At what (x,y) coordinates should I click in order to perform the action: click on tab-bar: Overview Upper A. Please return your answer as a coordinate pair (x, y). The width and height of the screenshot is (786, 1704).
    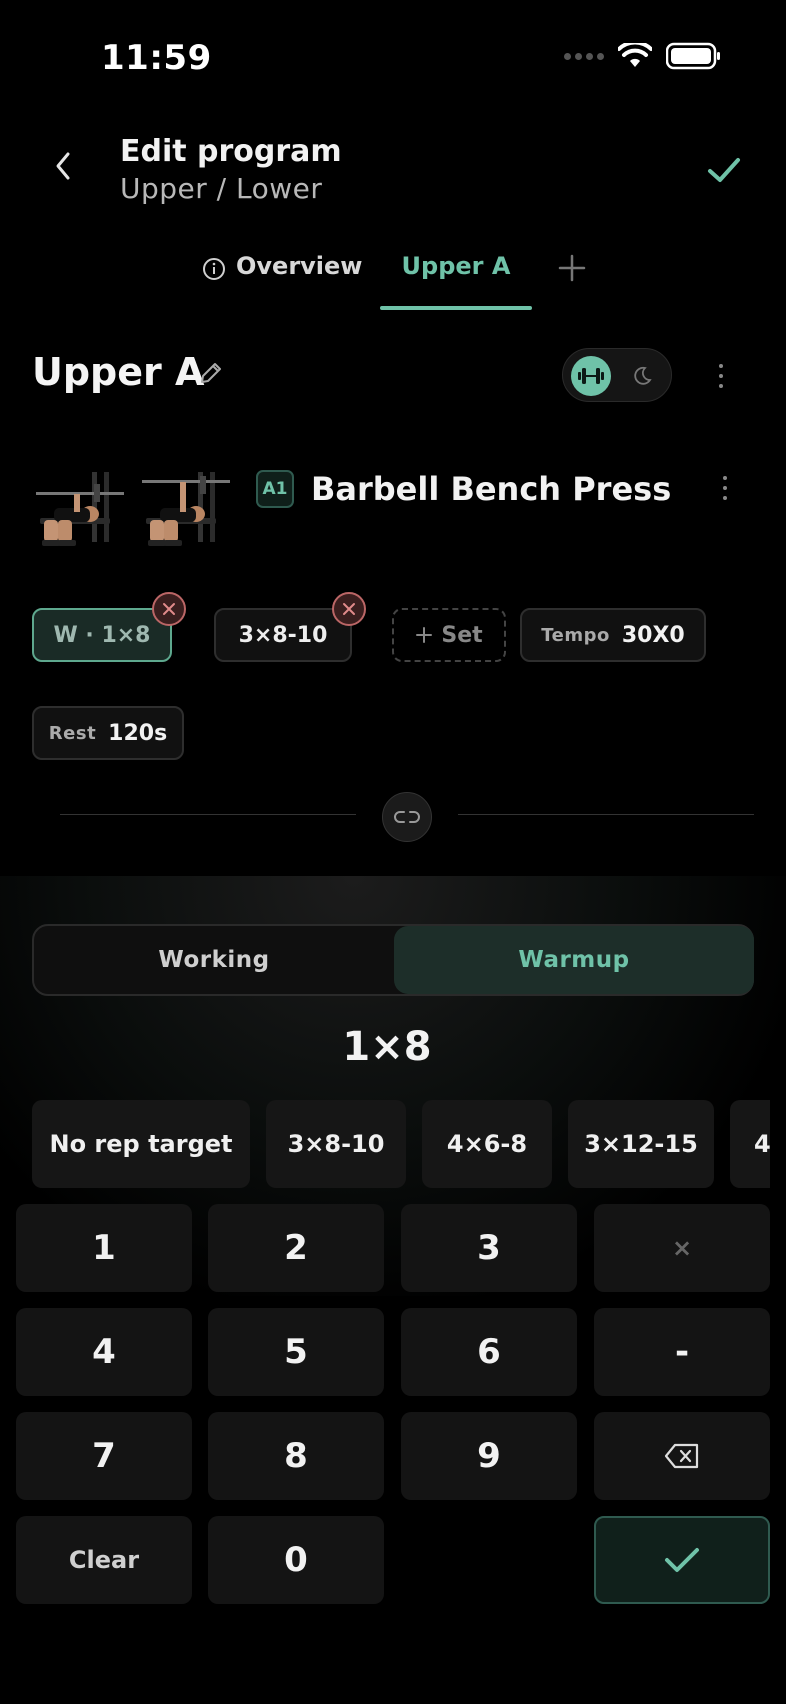
    Looking at the image, I should click on (393, 276).